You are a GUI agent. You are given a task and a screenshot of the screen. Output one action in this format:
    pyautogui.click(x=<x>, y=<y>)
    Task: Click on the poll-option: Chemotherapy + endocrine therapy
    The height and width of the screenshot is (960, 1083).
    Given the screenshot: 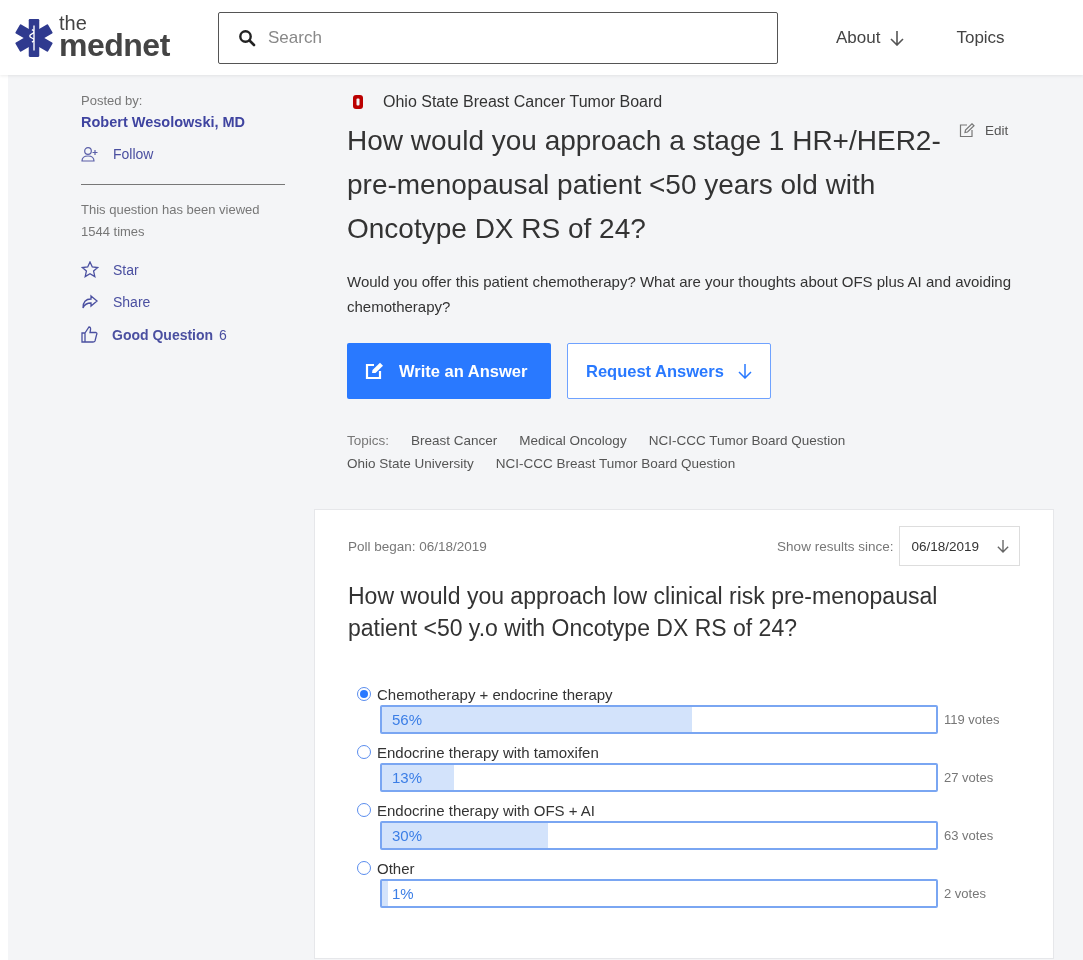 What is the action you would take?
    pyautogui.click(x=688, y=694)
    